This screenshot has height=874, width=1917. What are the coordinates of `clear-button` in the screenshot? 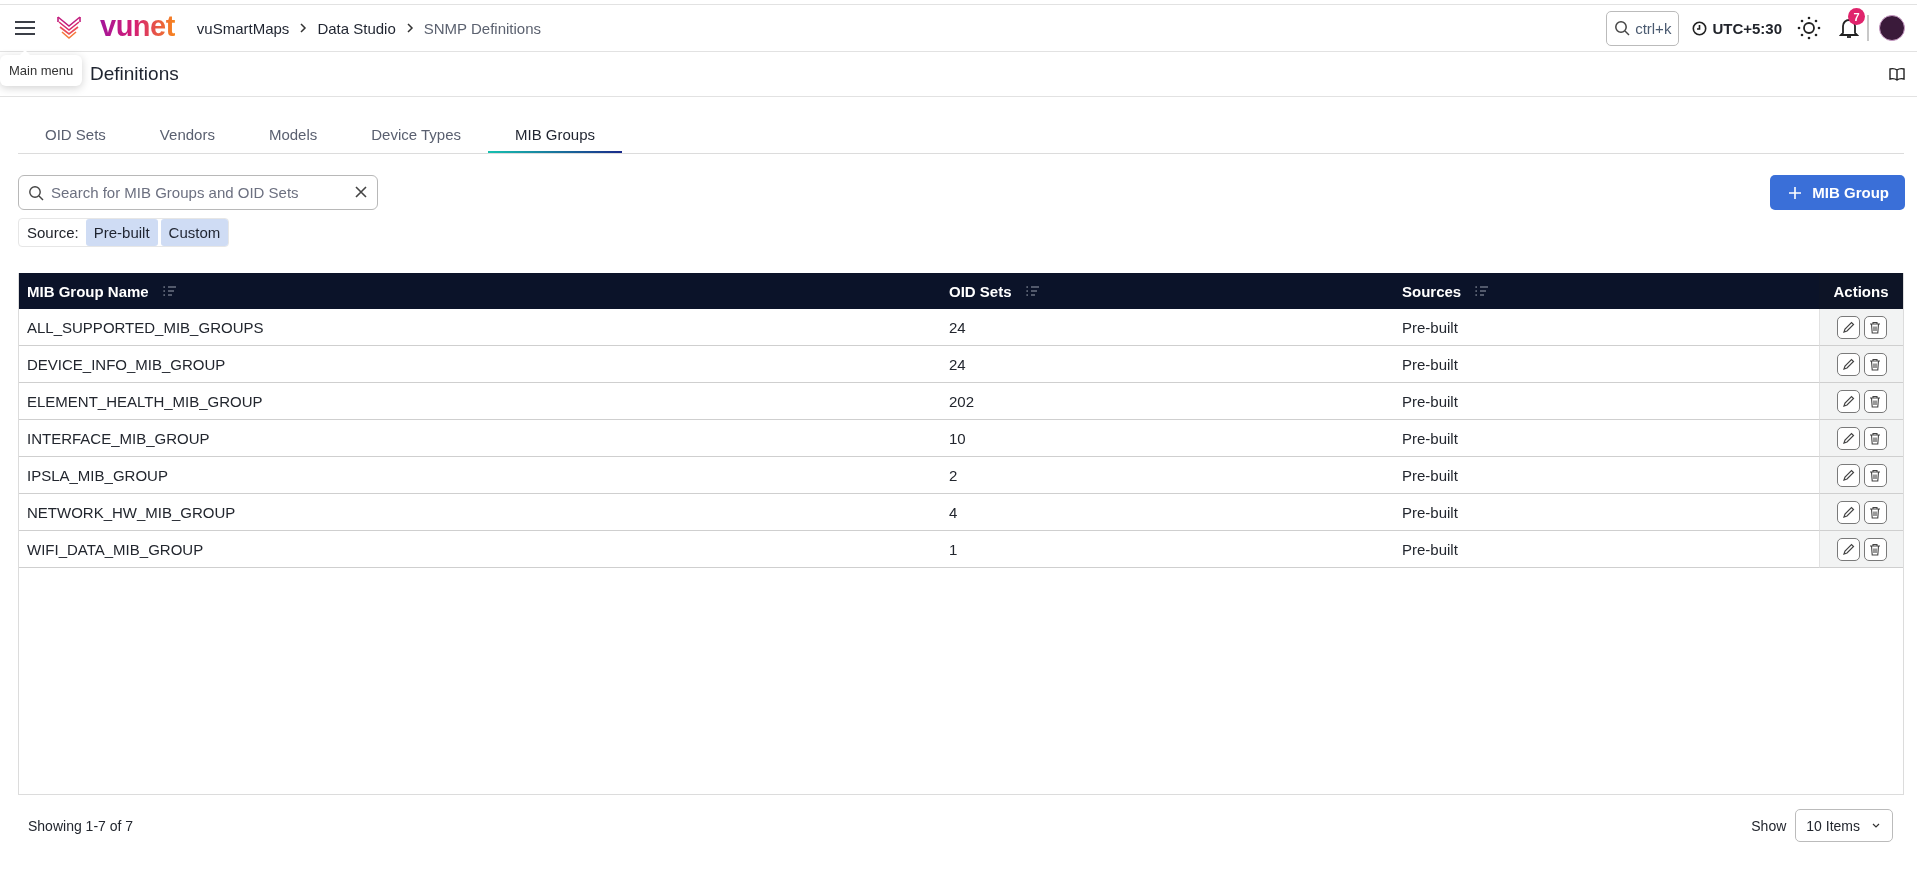 It's located at (361, 192).